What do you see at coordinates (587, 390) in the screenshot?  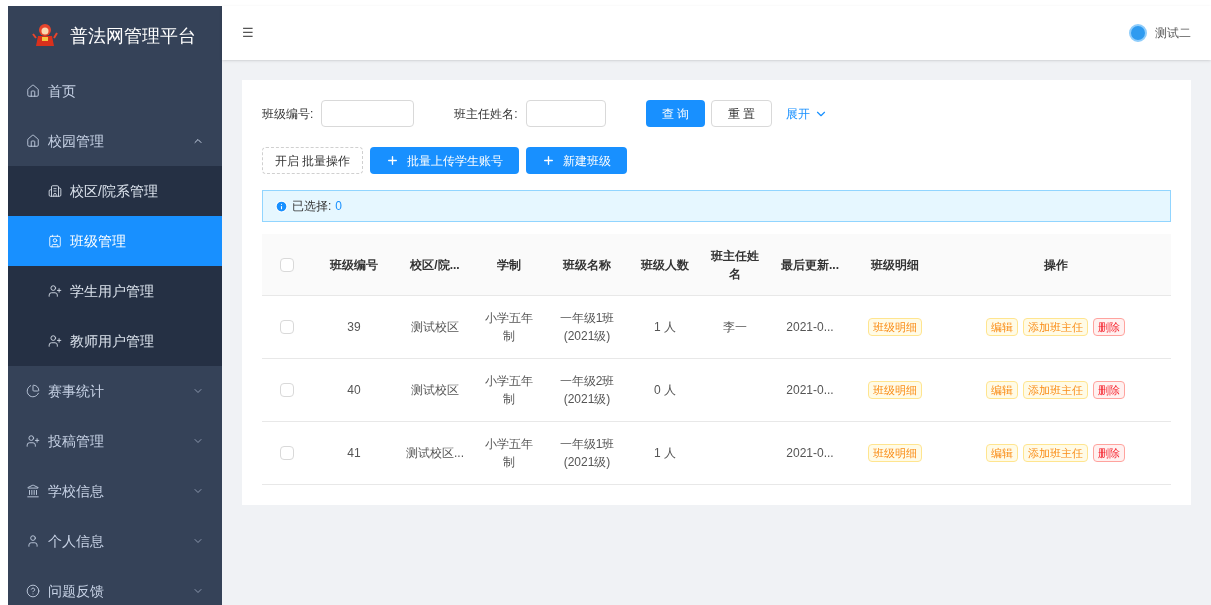 I see `table-cell-text: 一年级2班(2021级)` at bounding box center [587, 390].